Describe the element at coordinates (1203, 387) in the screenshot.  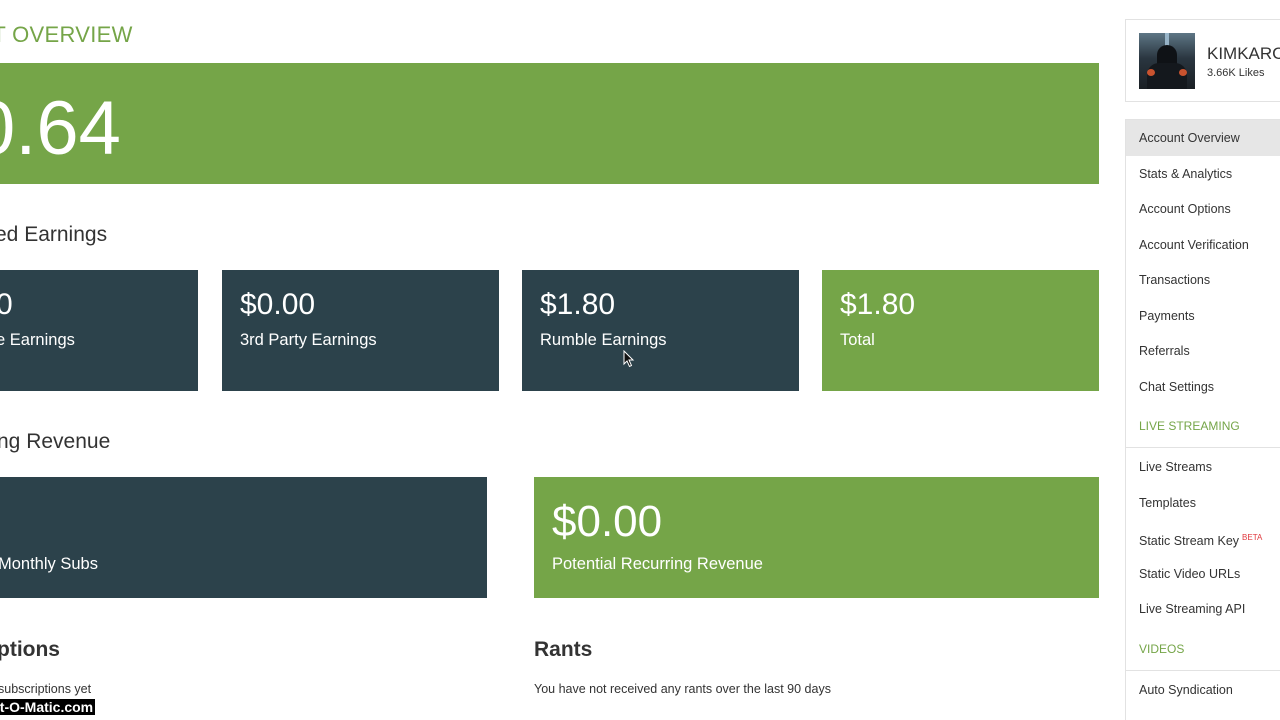
I see `sidebar-item-chat-settings: Chat Settings` at that location.